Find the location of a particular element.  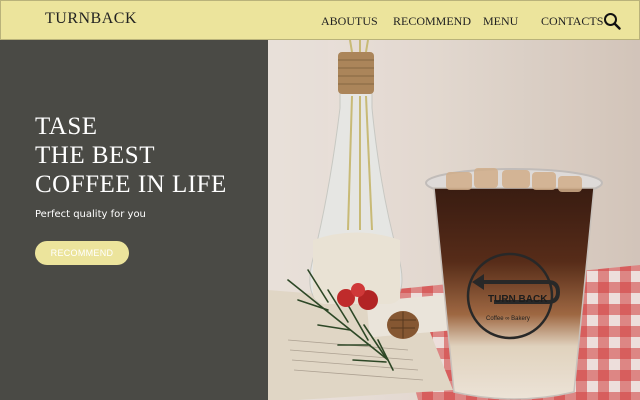

hero-title-line-2: THE BEST is located at coordinates (95, 155).